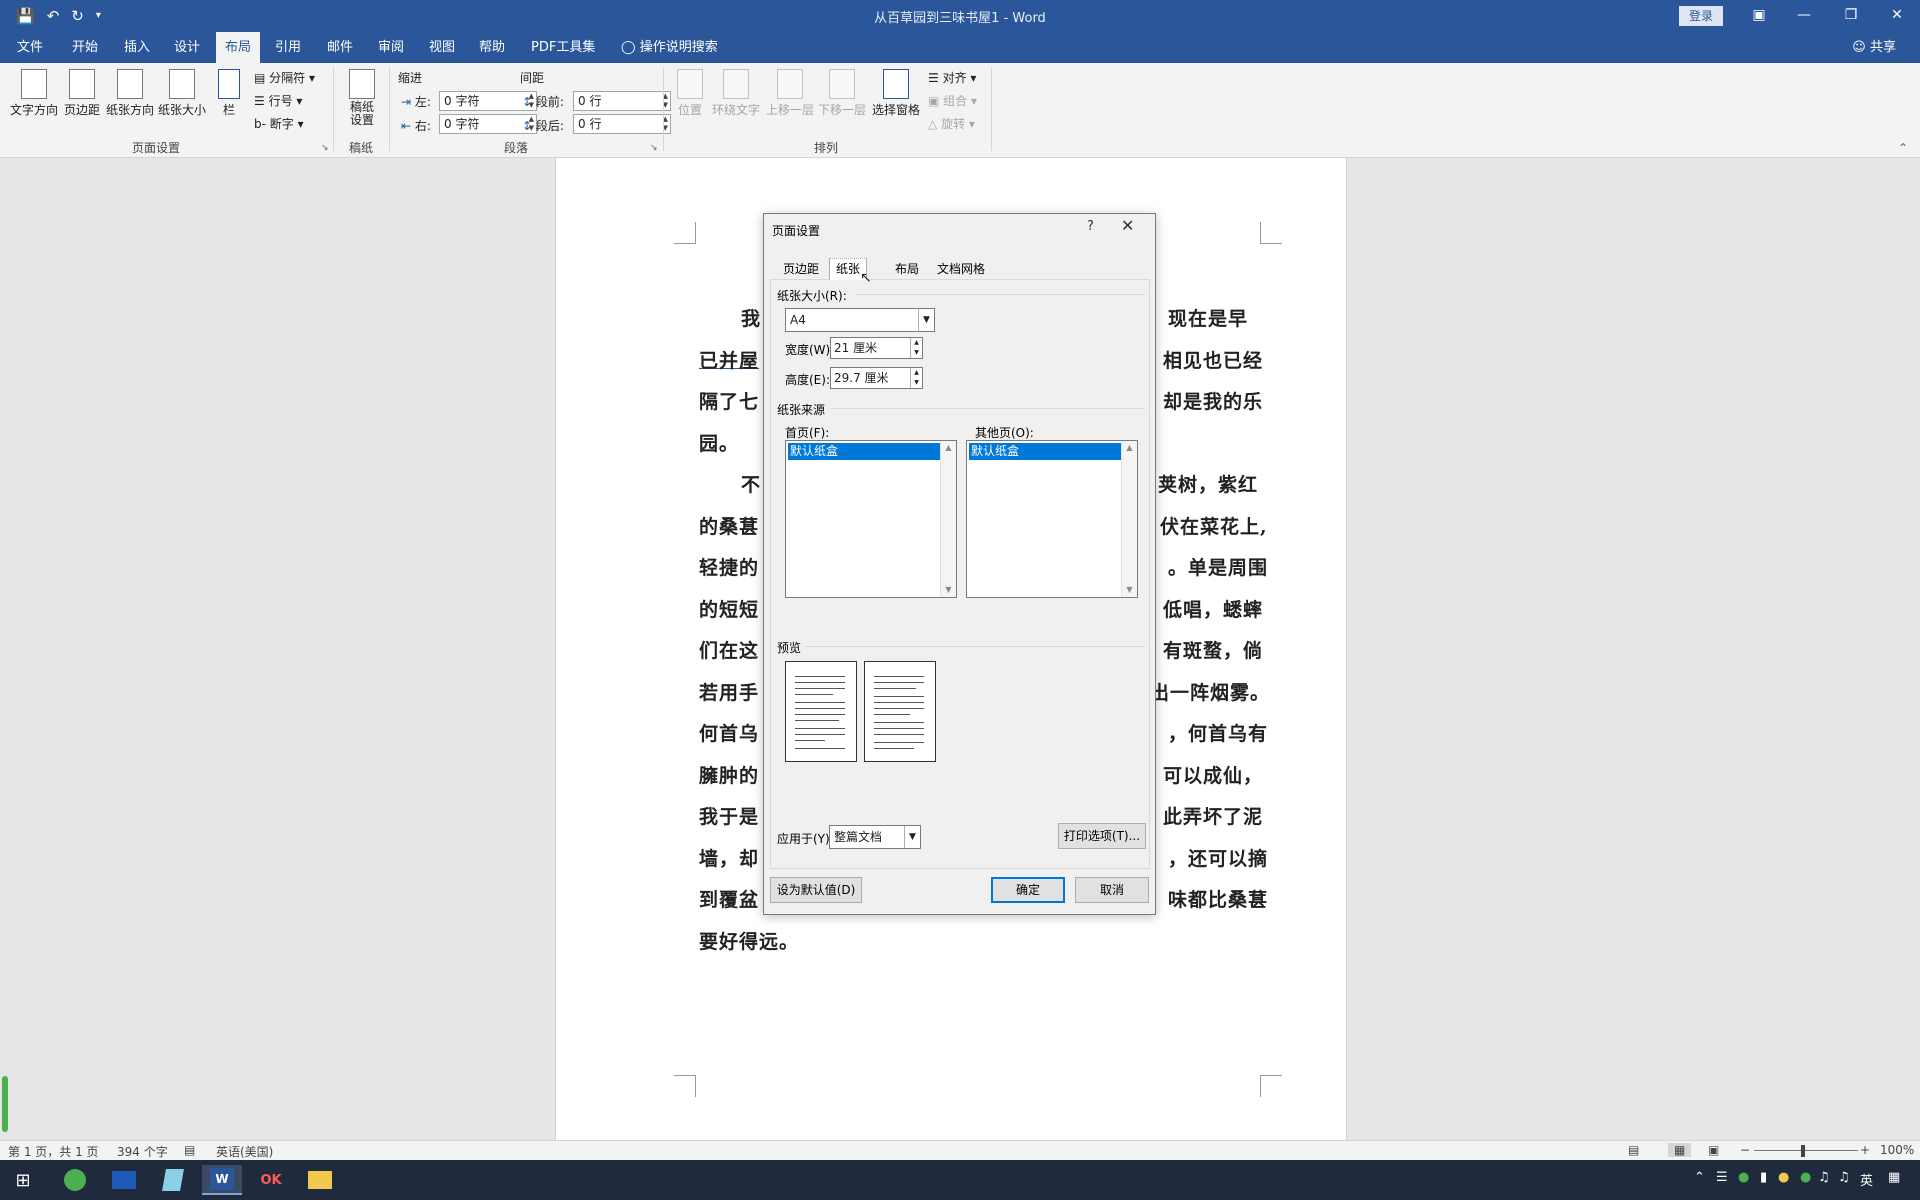  What do you see at coordinates (736, 93) in the screenshot?
I see `wrap-text-button: 环绕文字` at bounding box center [736, 93].